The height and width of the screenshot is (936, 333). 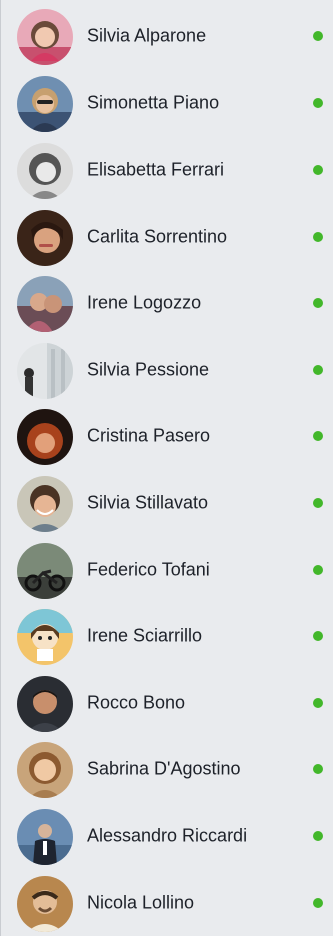 I want to click on contact-irene-logozzo: Irene Logozzo, so click(x=167, y=303).